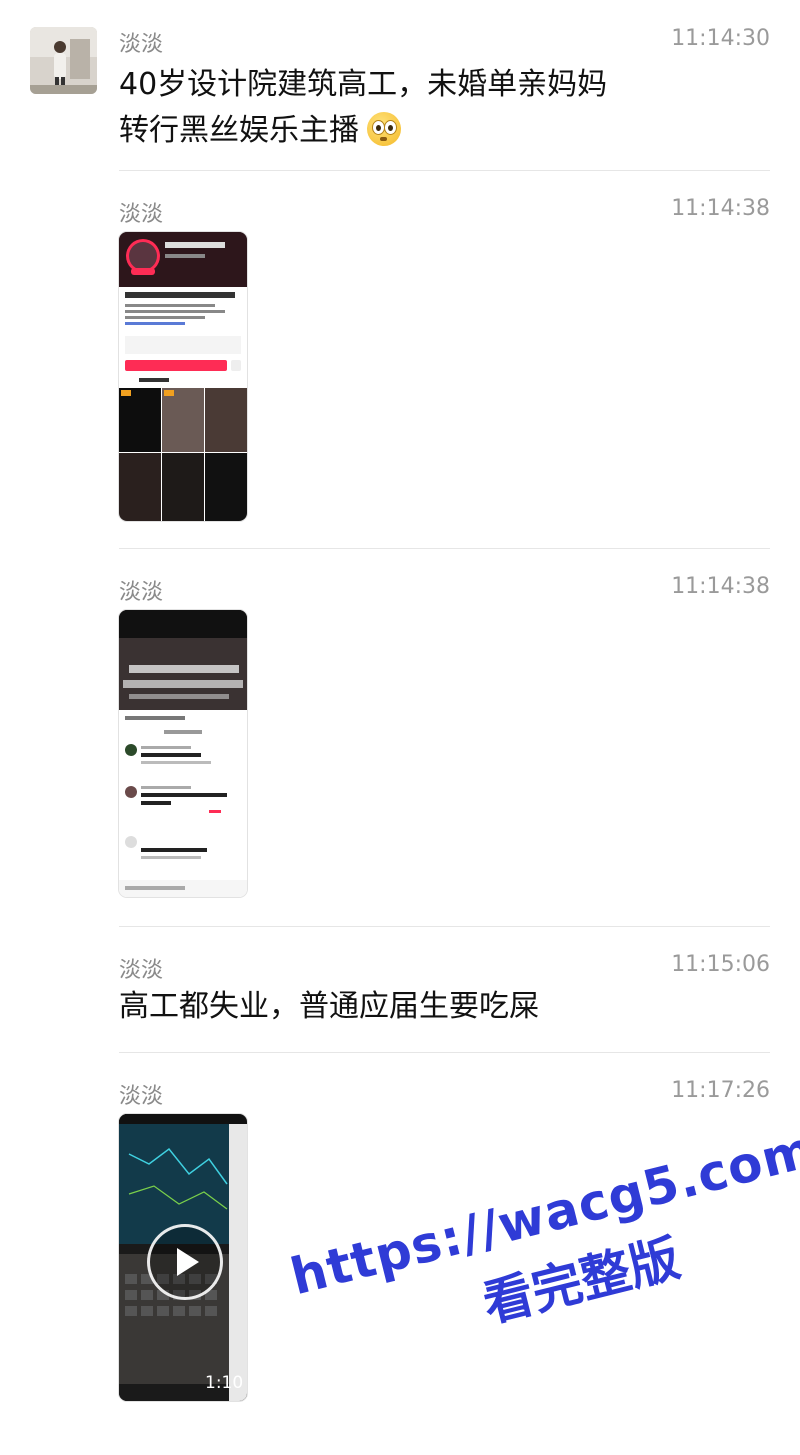 This screenshot has width=800, height=1455. I want to click on message-item: 淡淡 11:14:30 40岁设计院建筑高工，未婚单亲妈妈 转行黑丝娱乐主播, so click(444, 87).